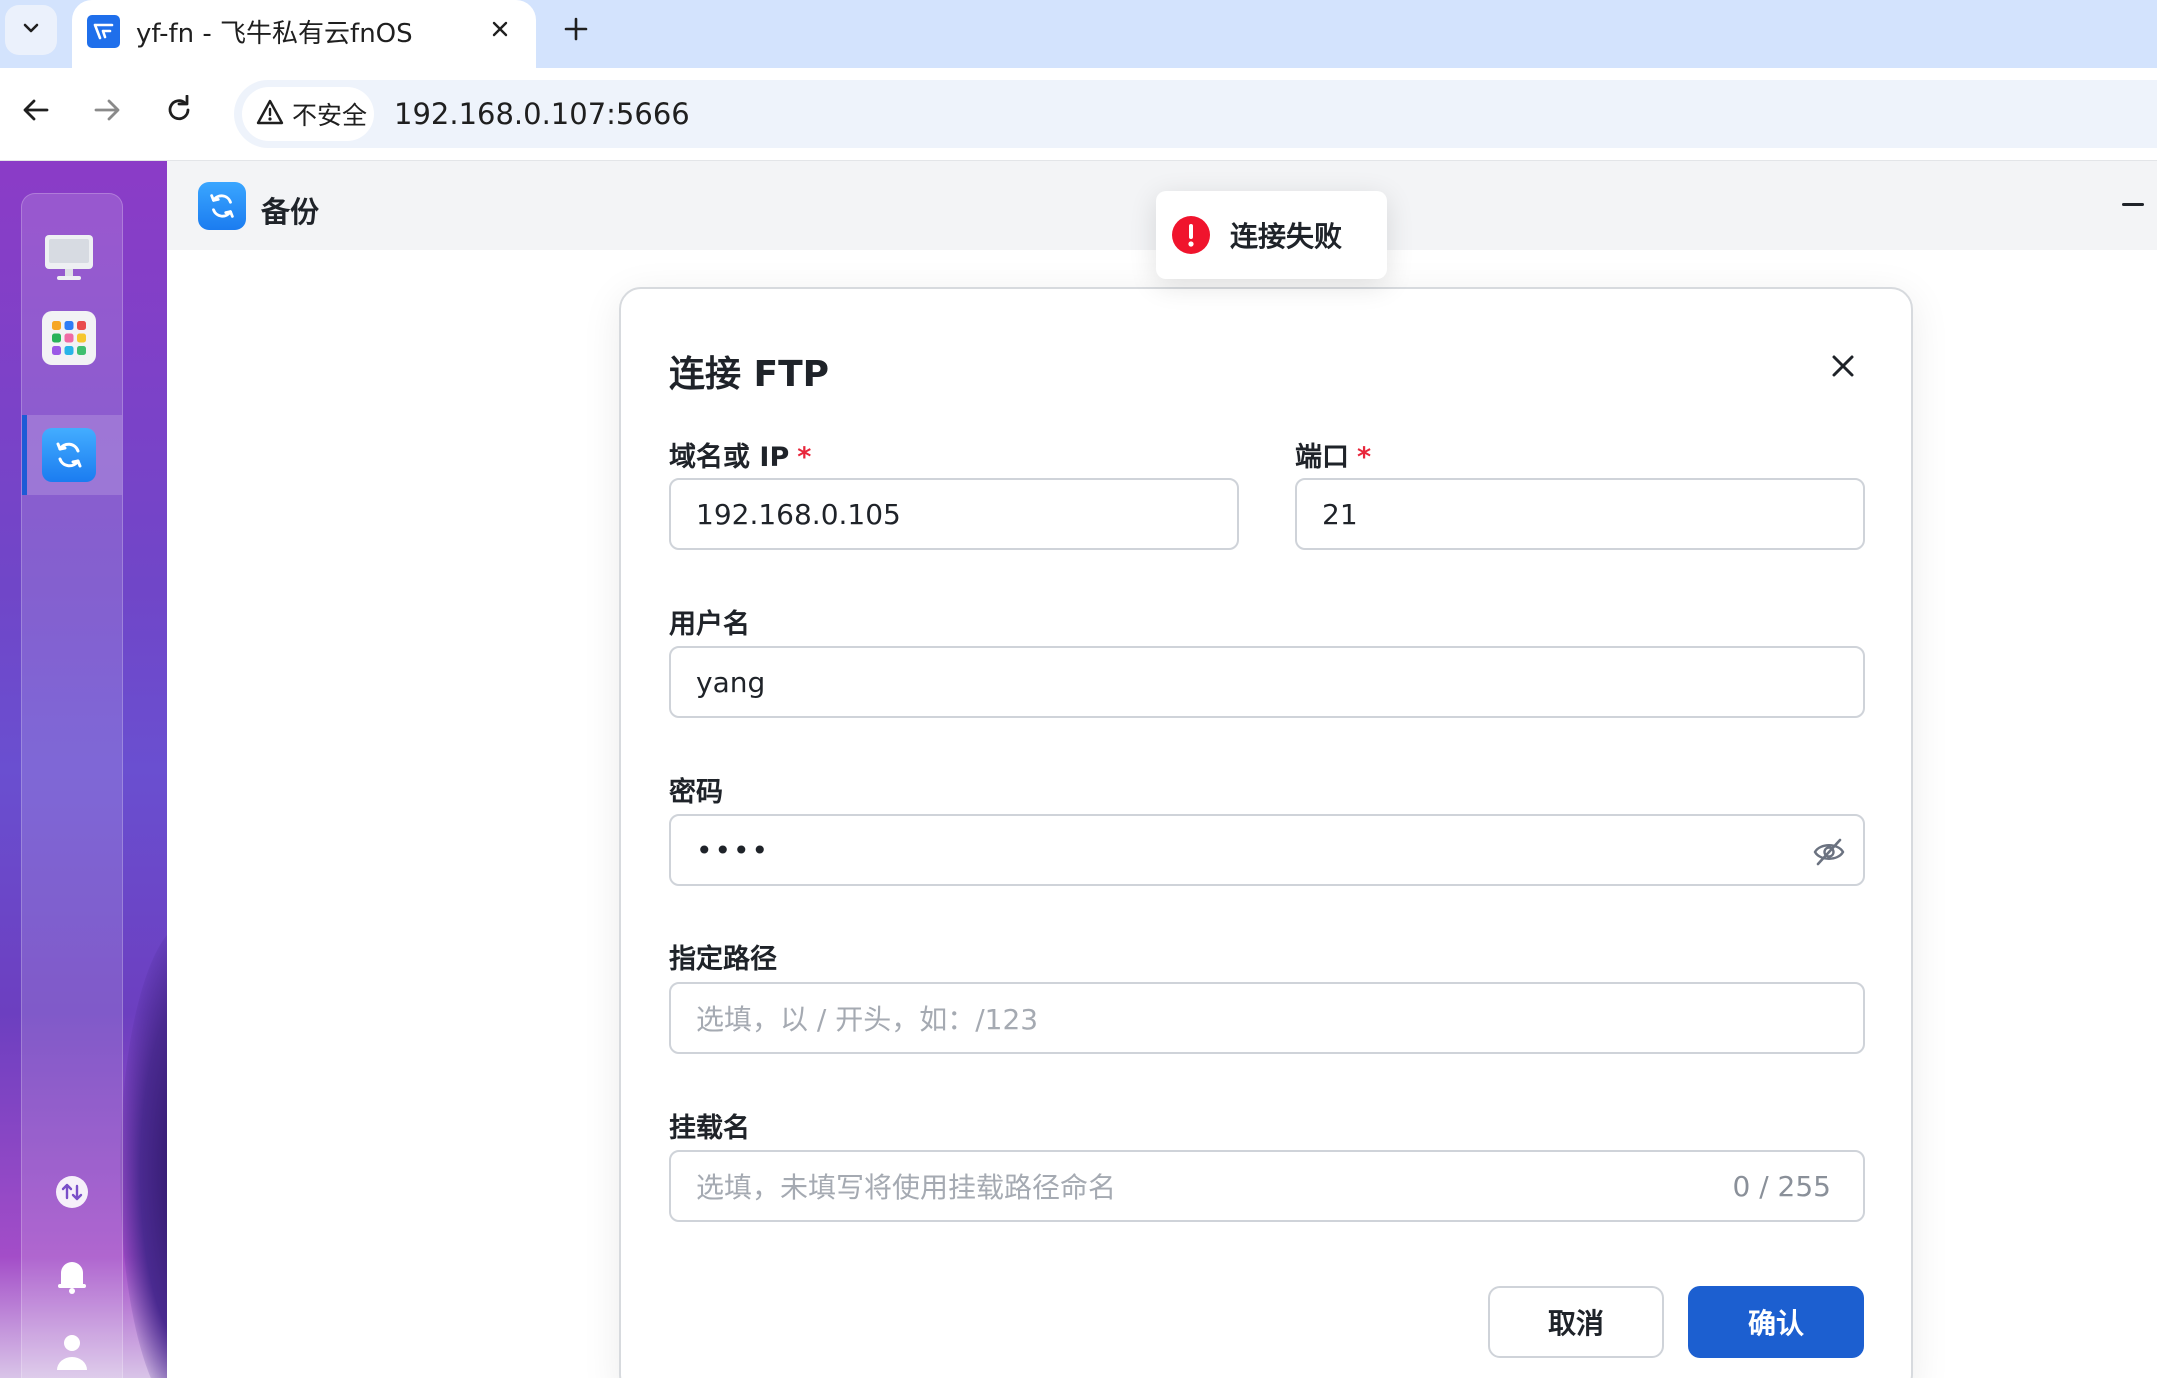  What do you see at coordinates (1191, 235) in the screenshot?
I see `error-exclamation-icon` at bounding box center [1191, 235].